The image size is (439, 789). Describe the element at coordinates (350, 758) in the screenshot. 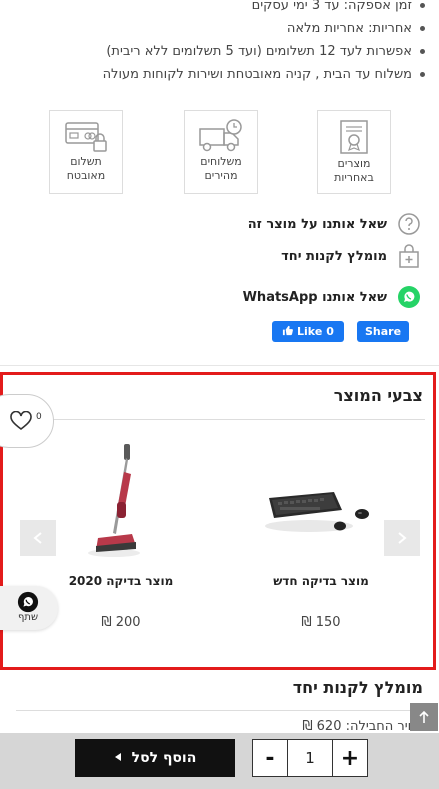

I see `quantity-plus-button: +` at that location.